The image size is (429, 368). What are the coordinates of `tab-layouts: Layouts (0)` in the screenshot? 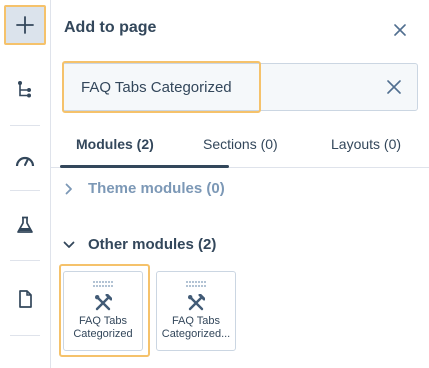 It's located at (366, 144).